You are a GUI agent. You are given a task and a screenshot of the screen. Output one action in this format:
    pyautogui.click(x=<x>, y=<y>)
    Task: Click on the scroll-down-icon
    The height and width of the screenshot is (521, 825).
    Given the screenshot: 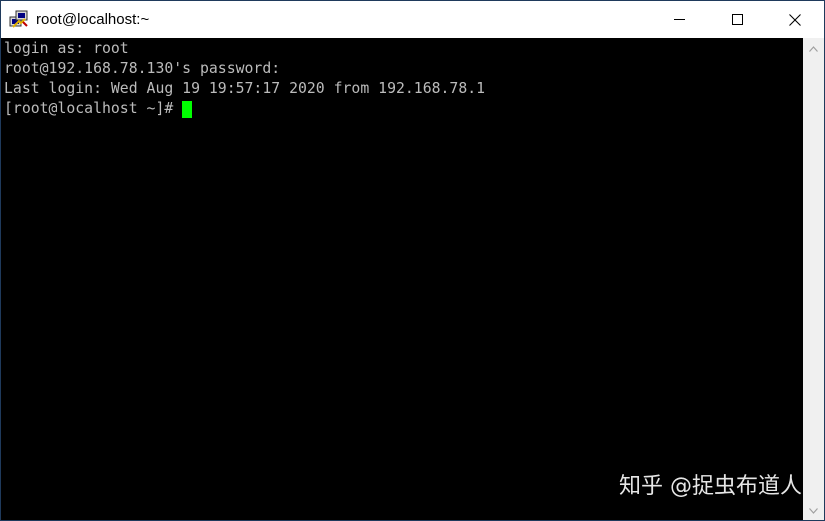 What is the action you would take?
    pyautogui.click(x=813, y=510)
    